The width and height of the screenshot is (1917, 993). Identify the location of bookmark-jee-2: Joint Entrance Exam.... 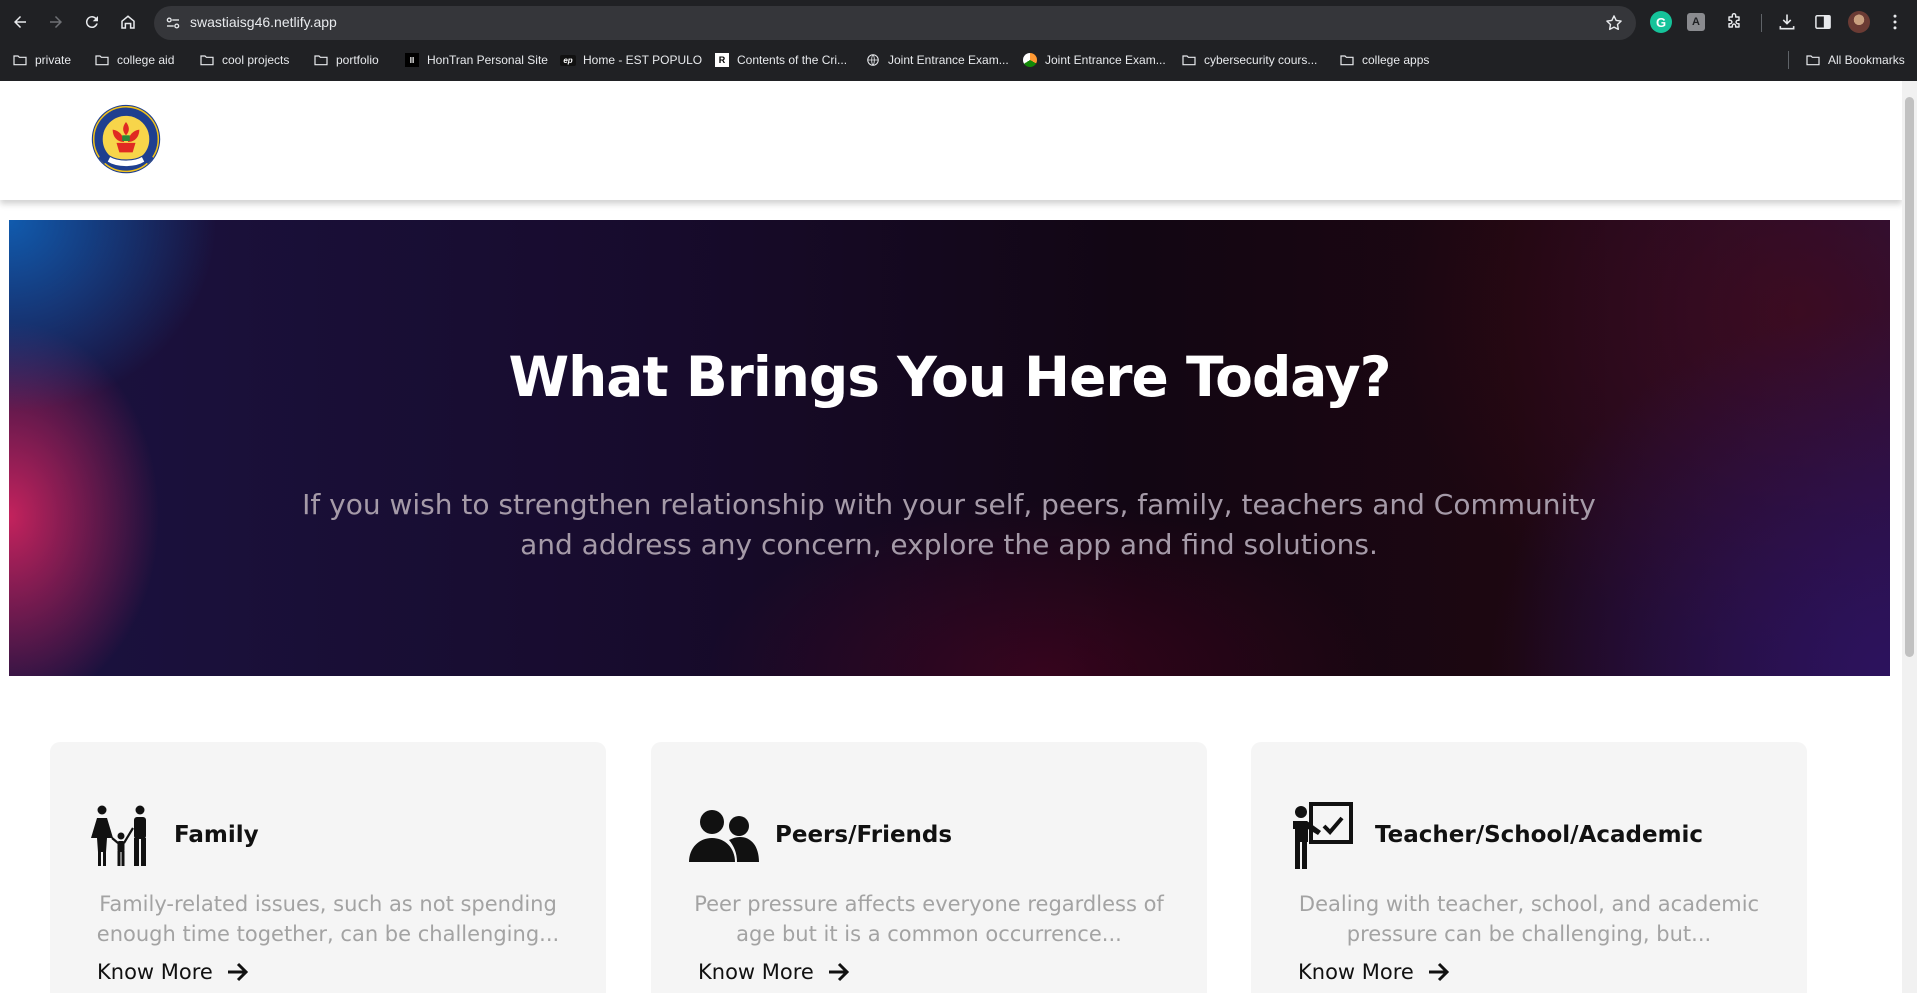
(1094, 60).